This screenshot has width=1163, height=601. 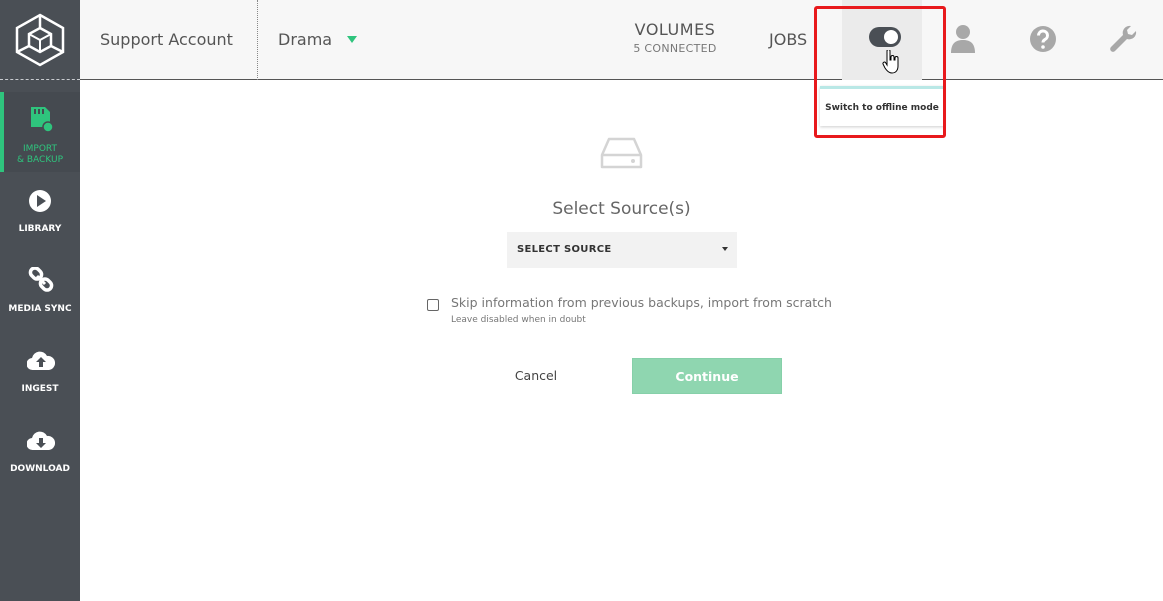 What do you see at coordinates (725, 249) in the screenshot?
I see `caret-down-icon` at bounding box center [725, 249].